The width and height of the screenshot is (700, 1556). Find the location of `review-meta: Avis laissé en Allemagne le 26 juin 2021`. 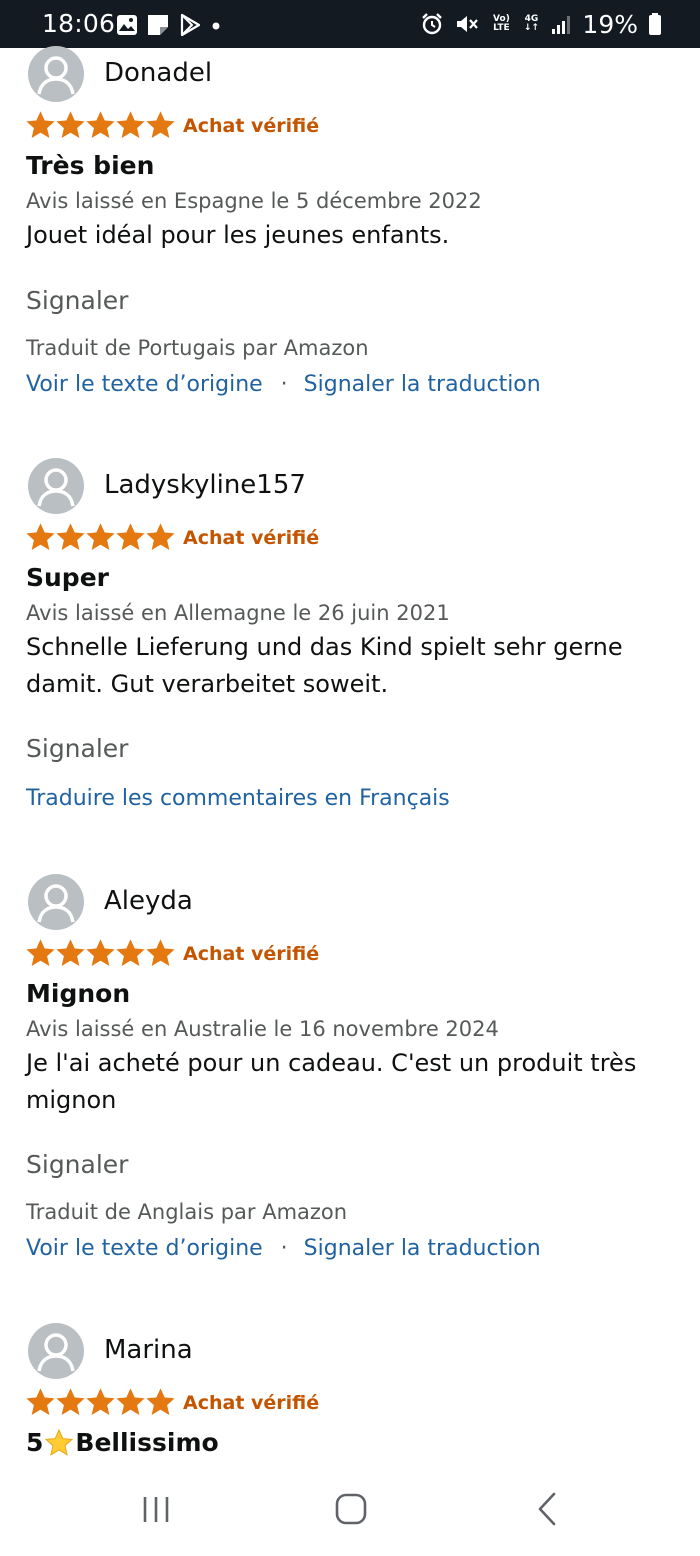

review-meta: Avis laissé en Allemagne le 26 juin 2021 is located at coordinates (238, 613).